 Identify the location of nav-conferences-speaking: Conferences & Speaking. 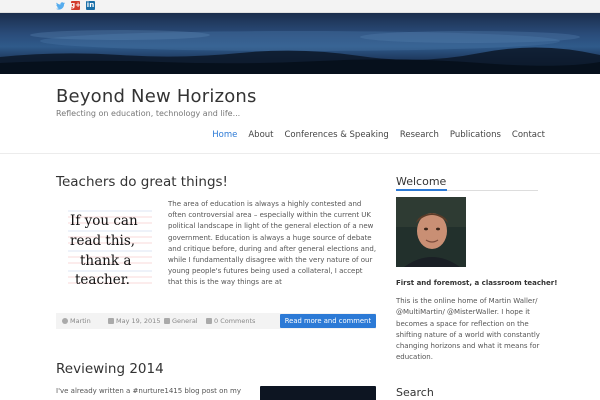
(337, 135).